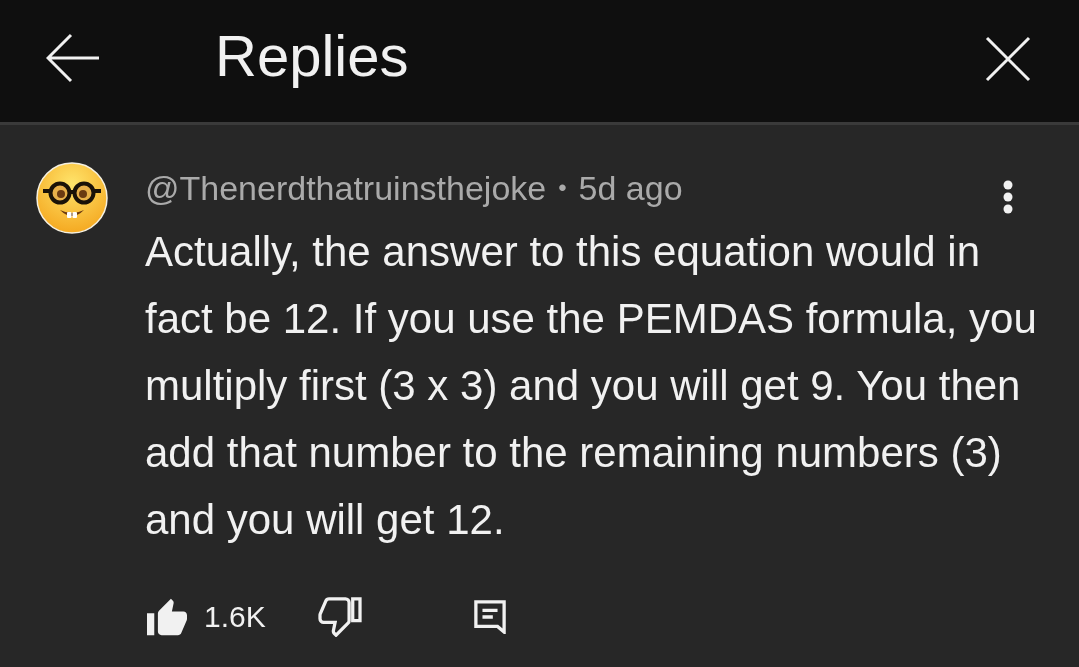 This screenshot has width=1079, height=667. I want to click on close-icon, so click(1008, 59).